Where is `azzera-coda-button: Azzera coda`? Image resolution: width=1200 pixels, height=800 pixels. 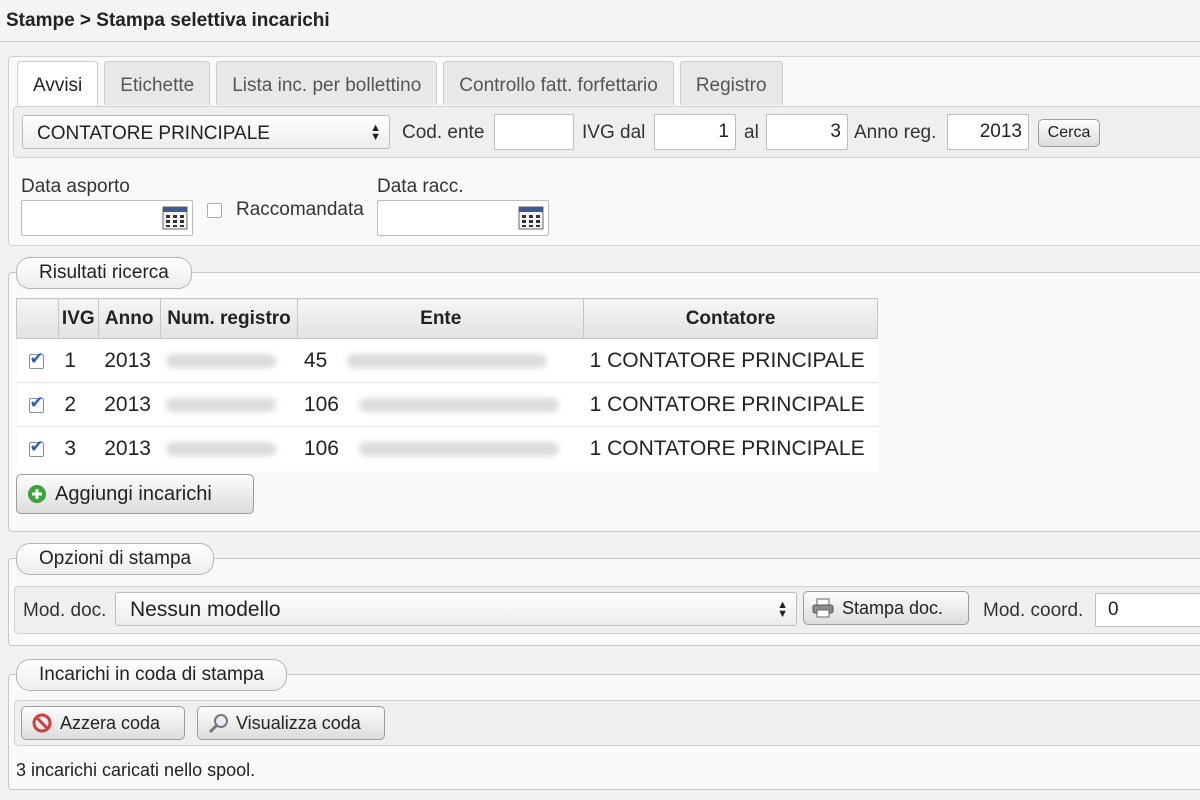 azzera-coda-button: Azzera coda is located at coordinates (103, 723).